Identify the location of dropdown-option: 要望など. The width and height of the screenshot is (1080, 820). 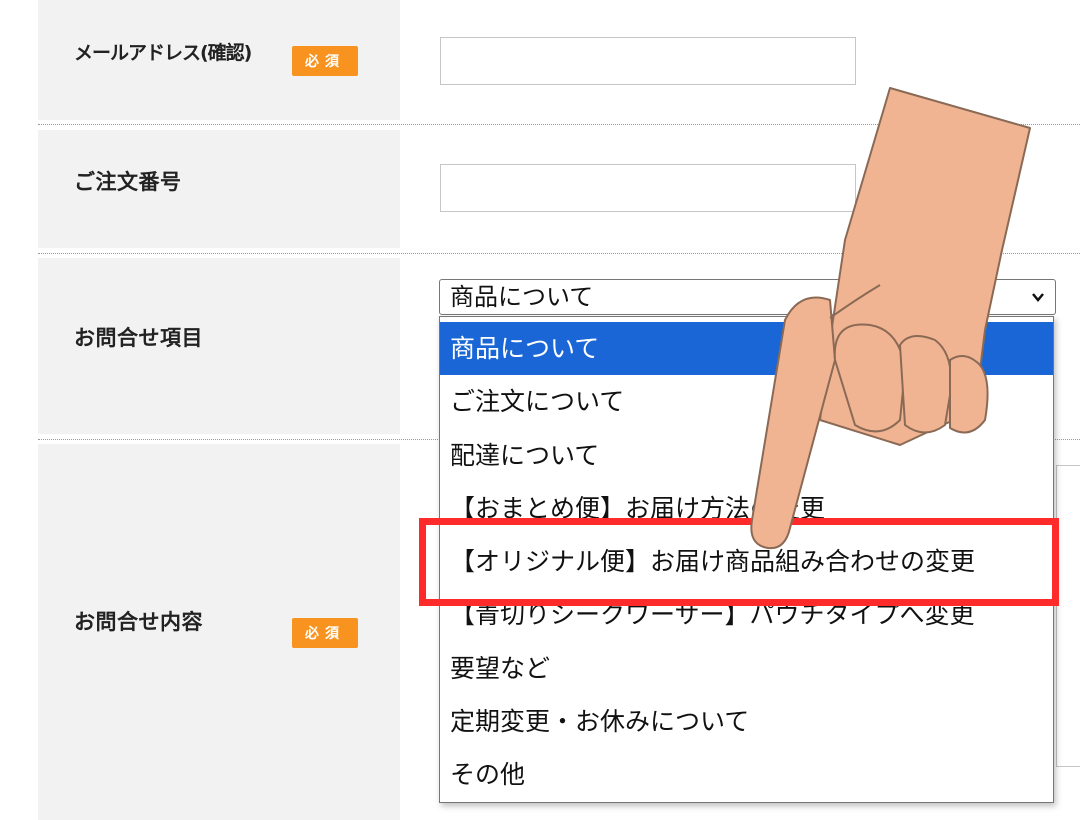
(746, 668).